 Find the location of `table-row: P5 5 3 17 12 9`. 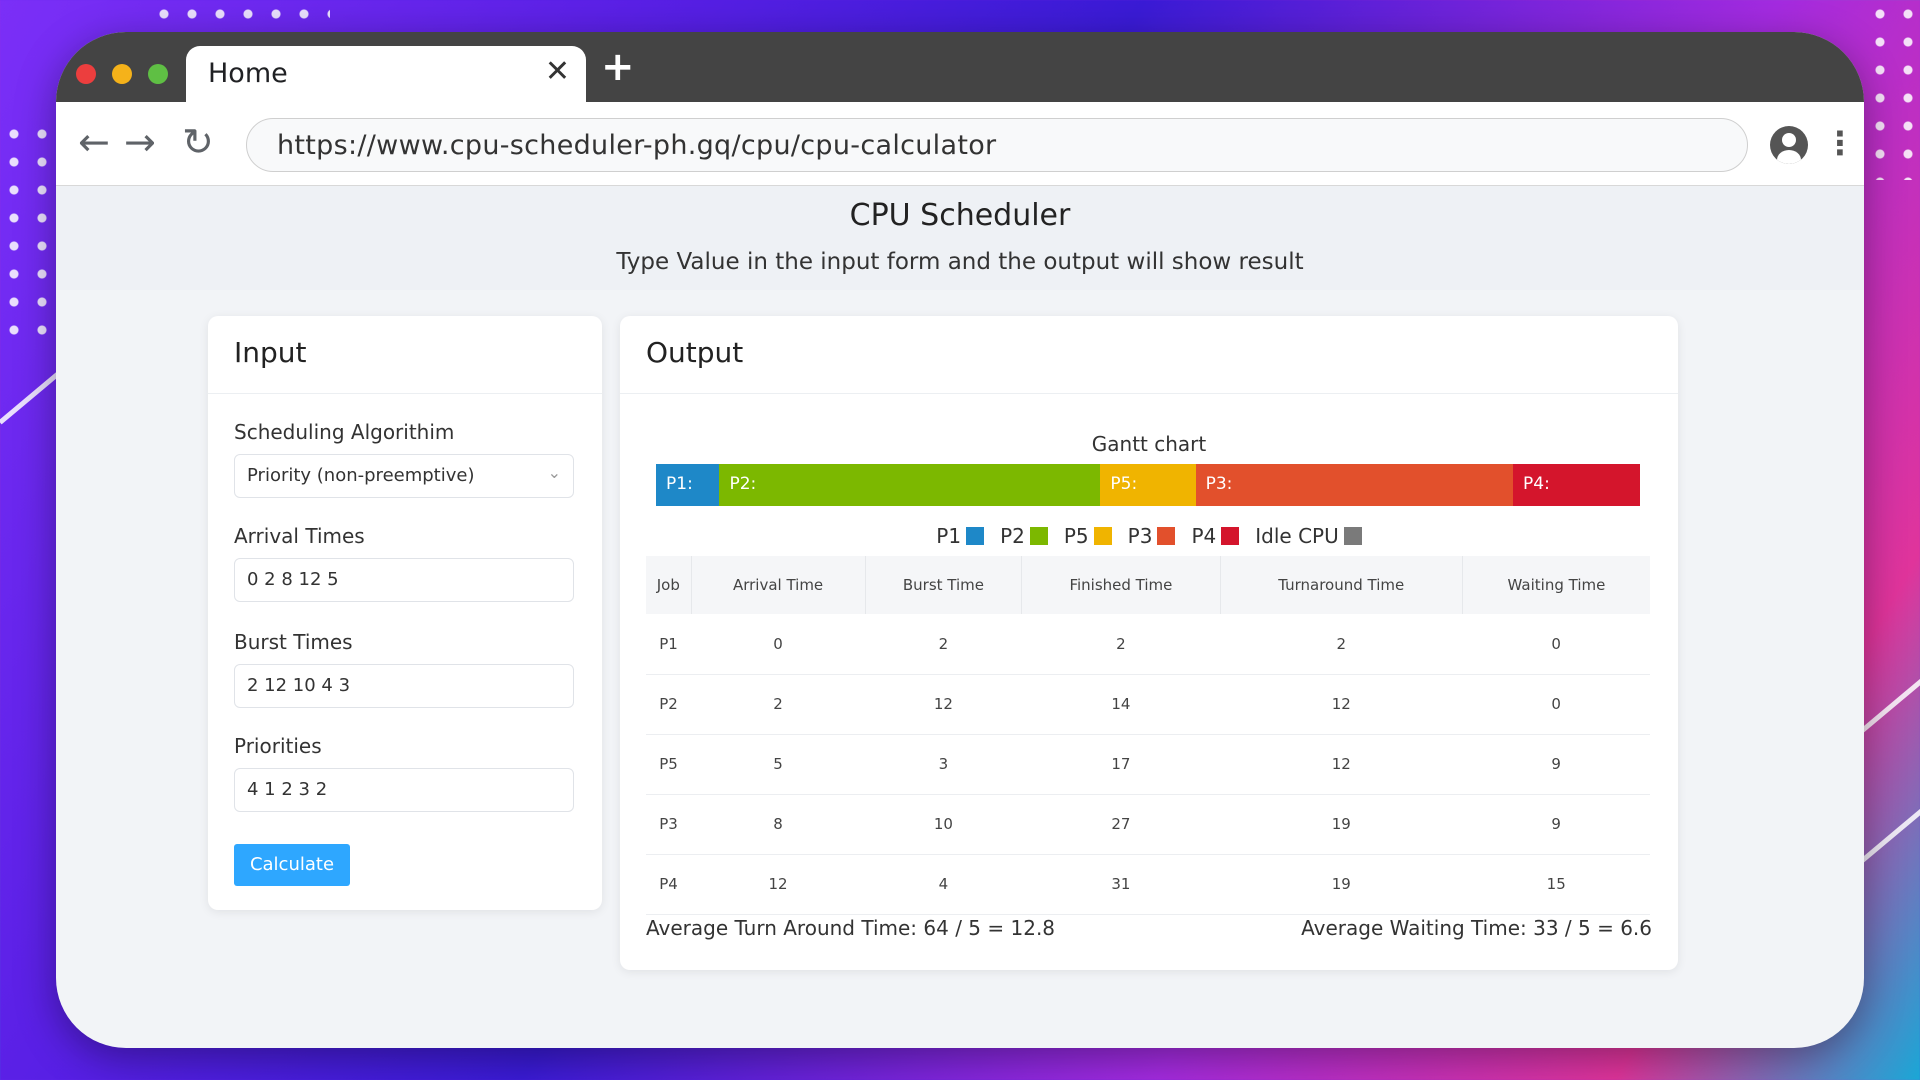

table-row: P5 5 3 17 12 9 is located at coordinates (1148, 764).